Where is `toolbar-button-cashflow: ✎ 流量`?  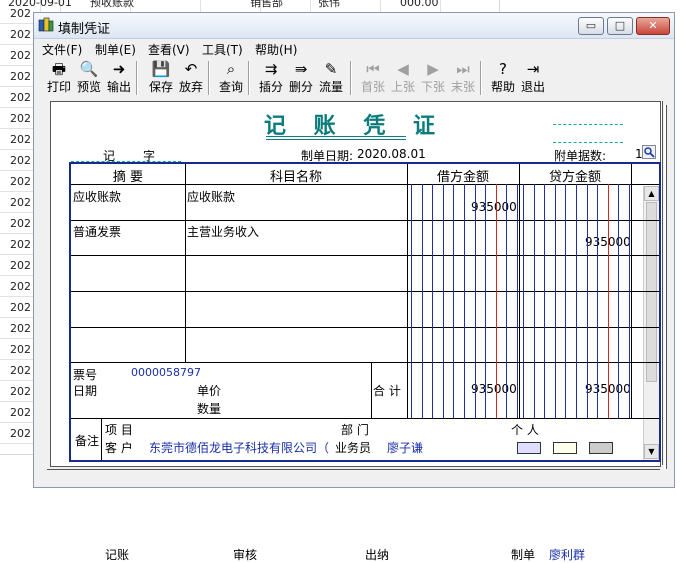 toolbar-button-cashflow: ✎ 流量 is located at coordinates (331, 78).